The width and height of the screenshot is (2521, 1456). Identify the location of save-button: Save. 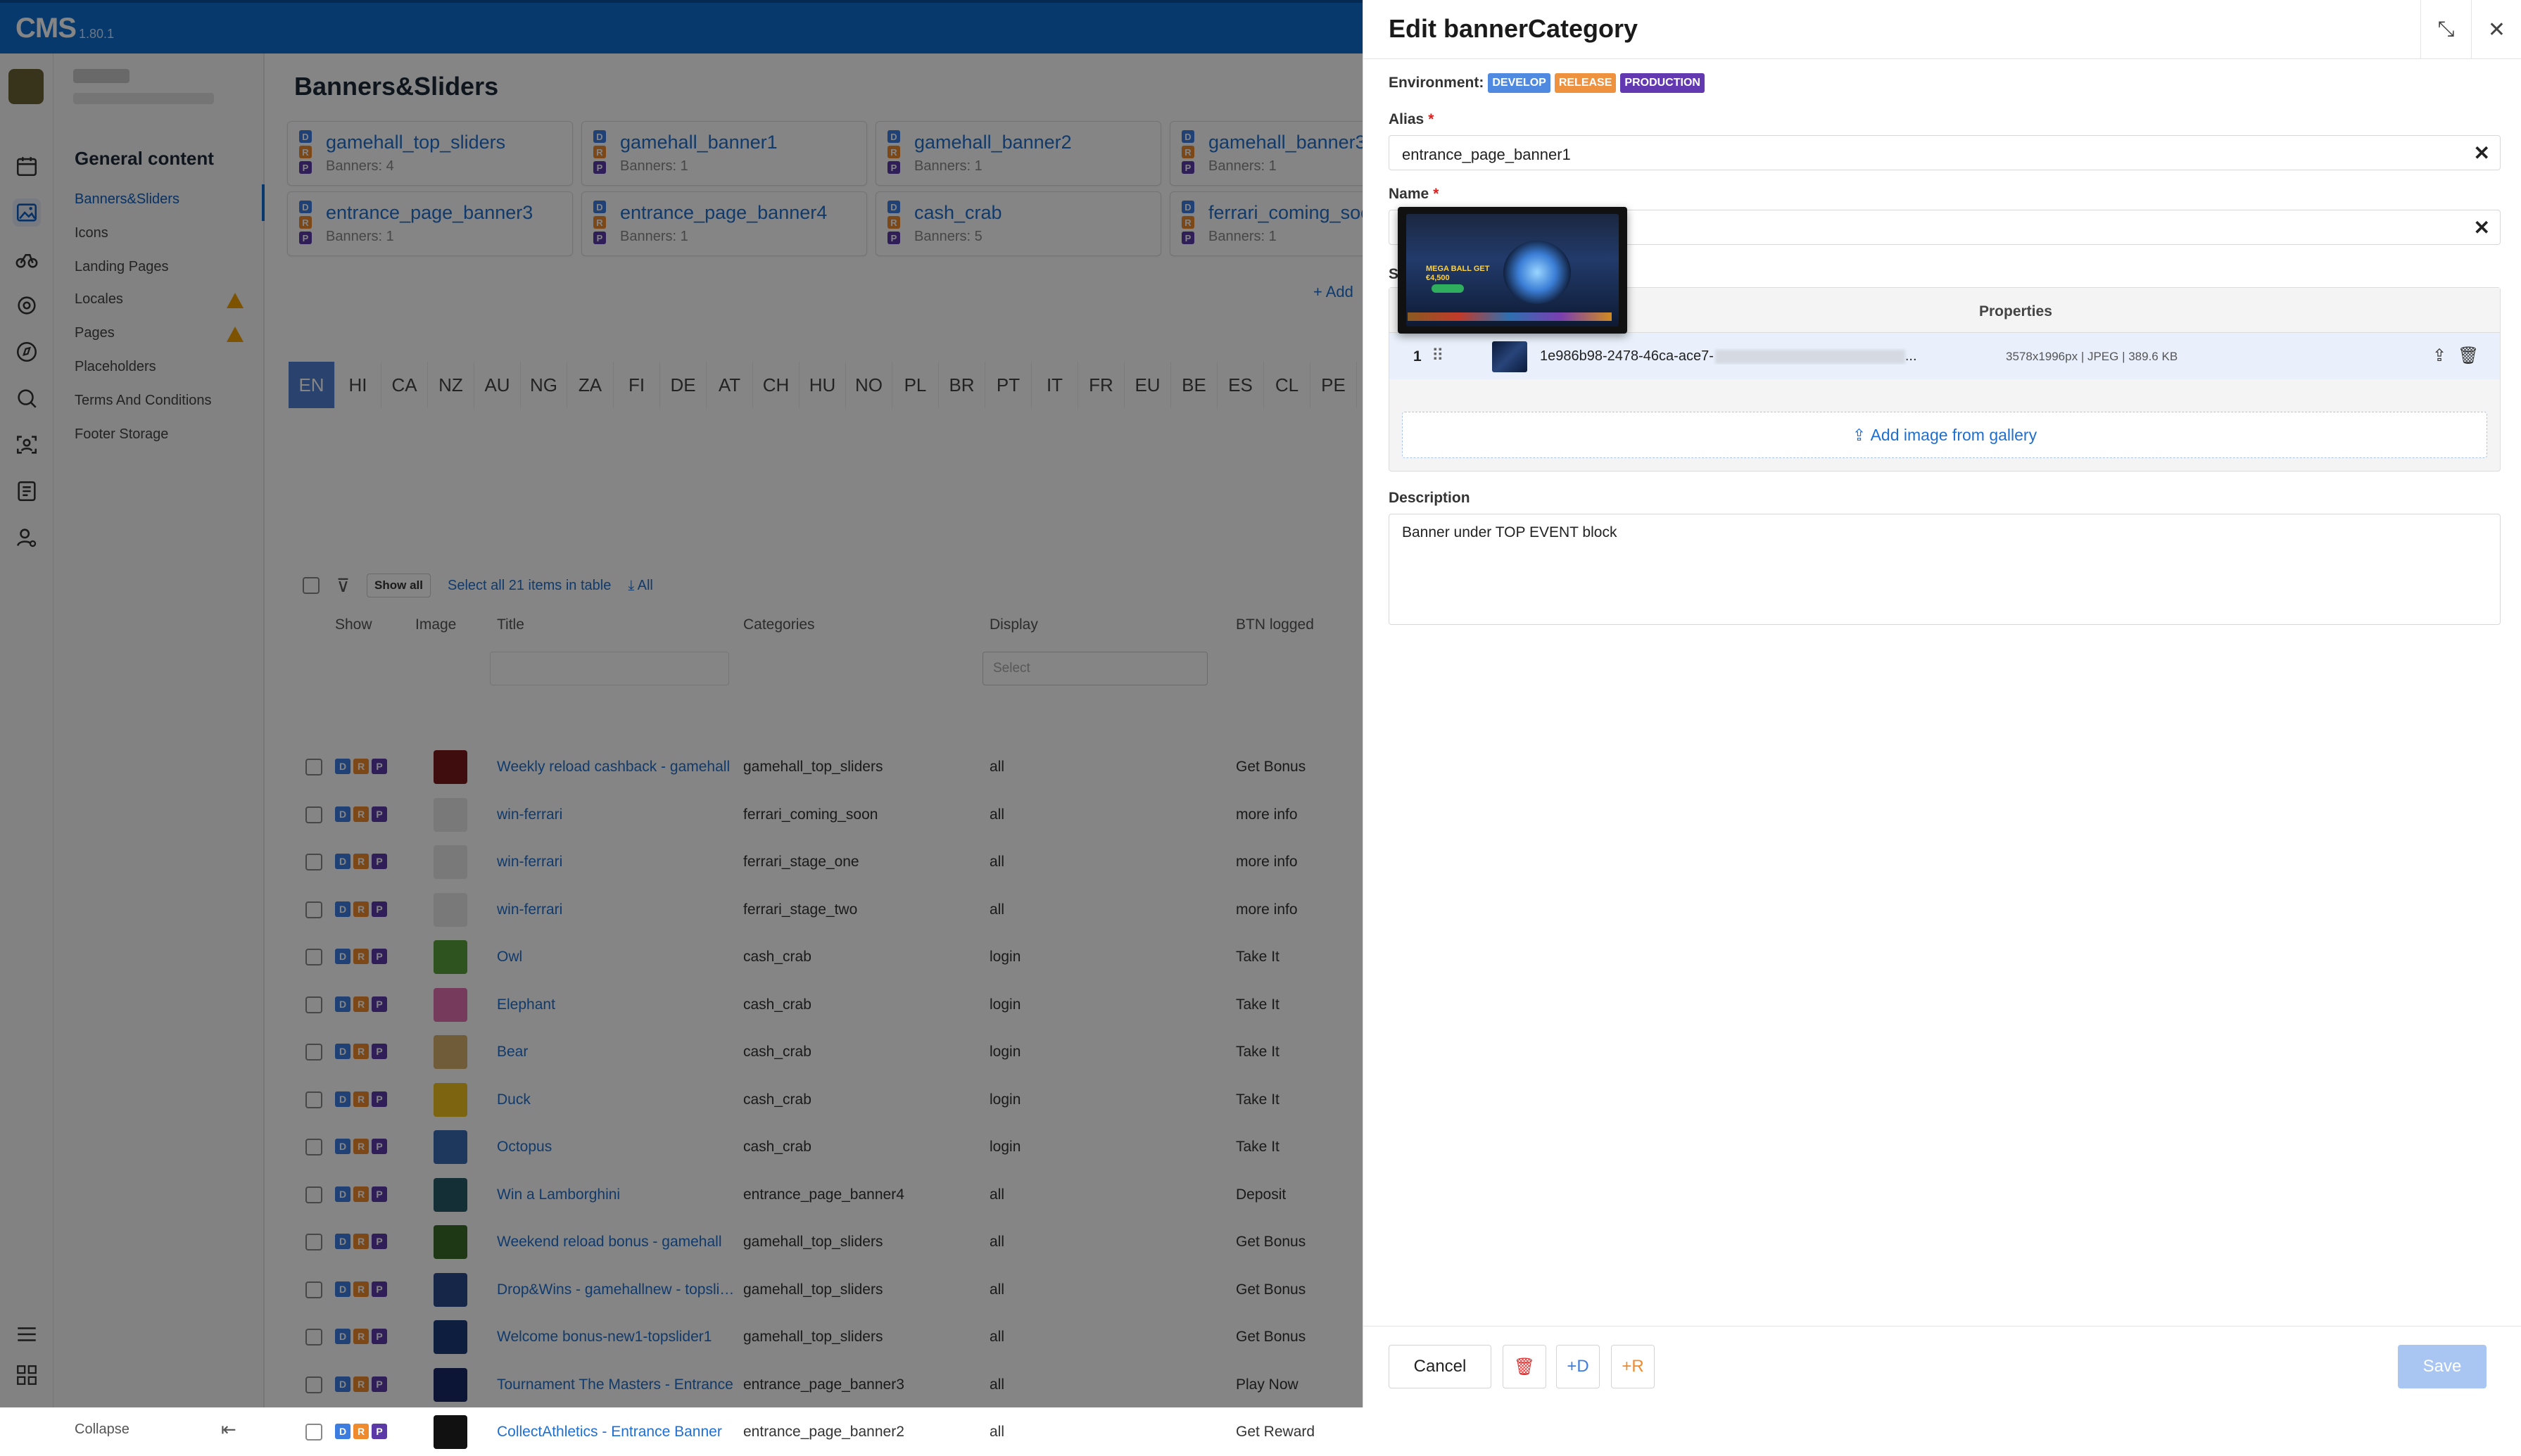
(2442, 1366).